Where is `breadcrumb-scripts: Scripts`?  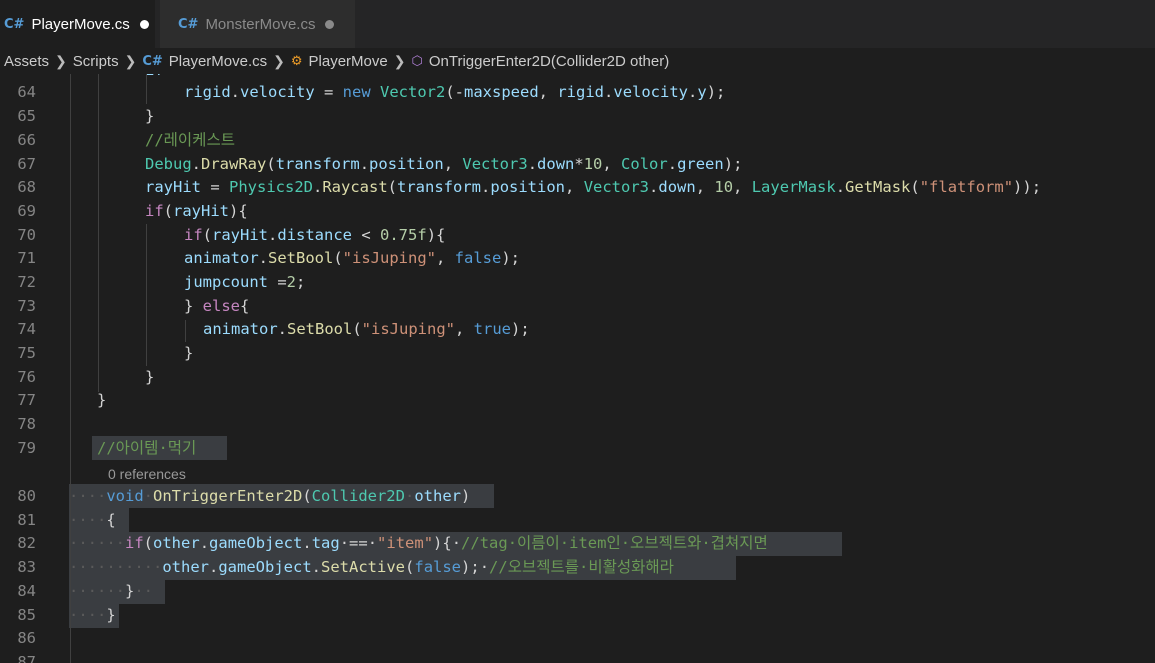
breadcrumb-scripts: Scripts is located at coordinates (96, 61).